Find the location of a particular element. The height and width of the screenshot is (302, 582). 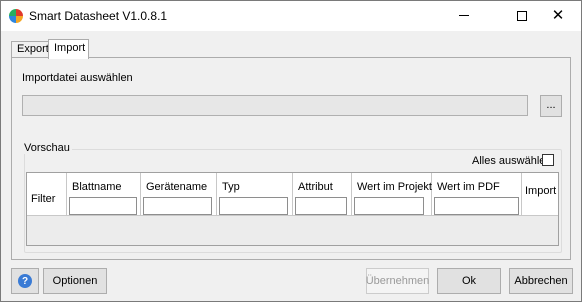

apply-button-label: Übernehmen is located at coordinates (397, 281).